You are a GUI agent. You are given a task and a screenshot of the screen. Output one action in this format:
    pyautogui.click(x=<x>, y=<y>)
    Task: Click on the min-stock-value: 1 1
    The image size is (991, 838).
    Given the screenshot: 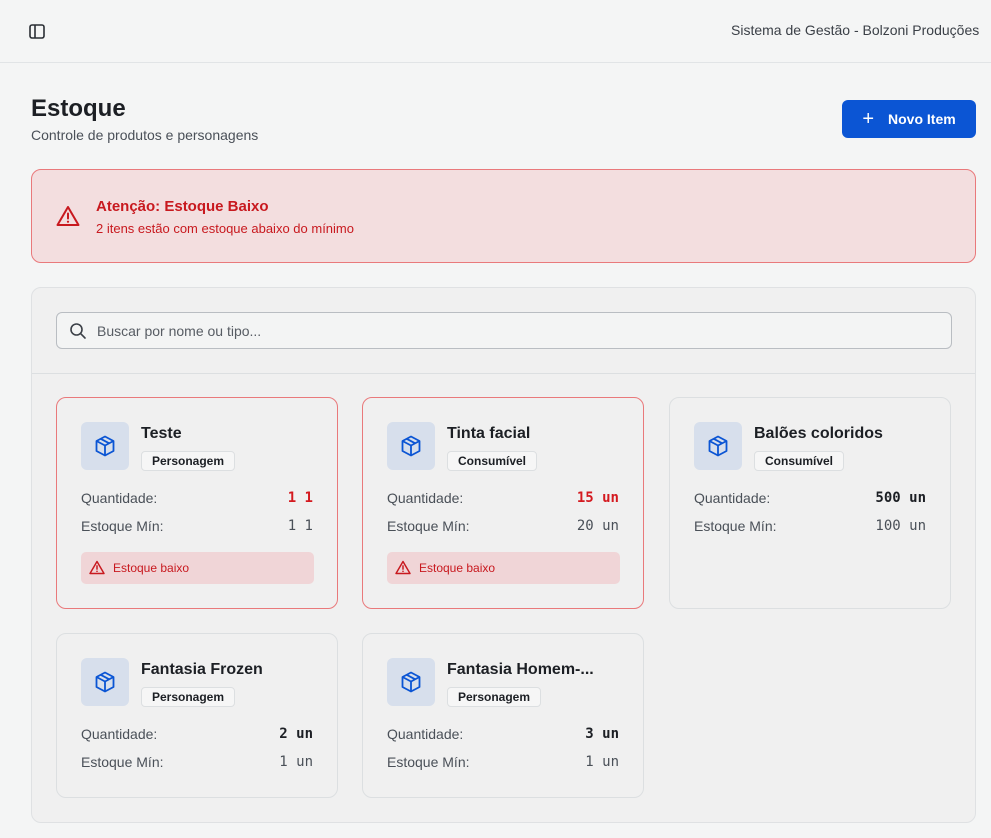 What is the action you would take?
    pyautogui.click(x=300, y=526)
    